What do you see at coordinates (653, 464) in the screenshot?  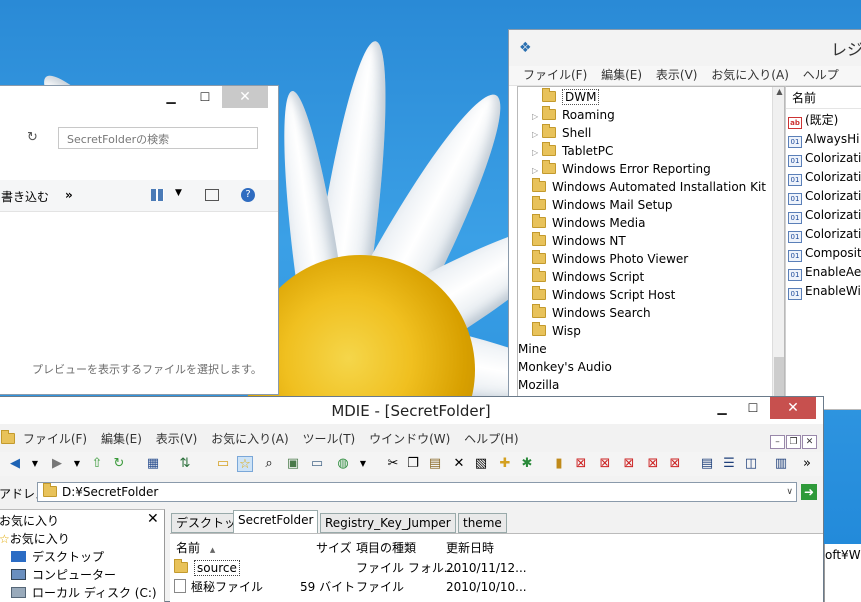 I see `close-left-icon: ⊠` at bounding box center [653, 464].